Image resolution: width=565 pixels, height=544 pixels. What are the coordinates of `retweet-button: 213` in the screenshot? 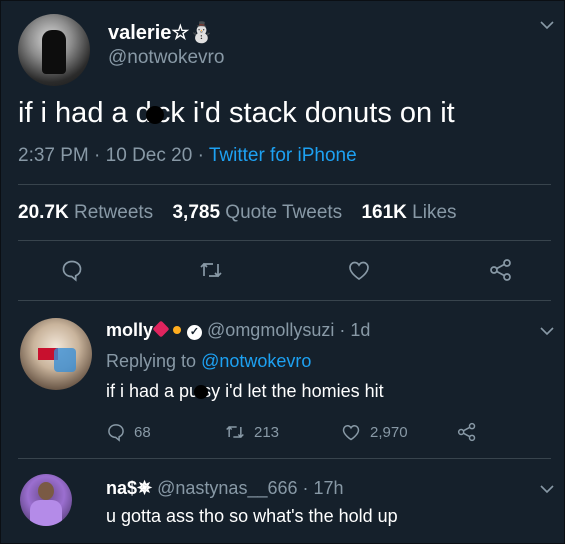 It's located at (251, 432).